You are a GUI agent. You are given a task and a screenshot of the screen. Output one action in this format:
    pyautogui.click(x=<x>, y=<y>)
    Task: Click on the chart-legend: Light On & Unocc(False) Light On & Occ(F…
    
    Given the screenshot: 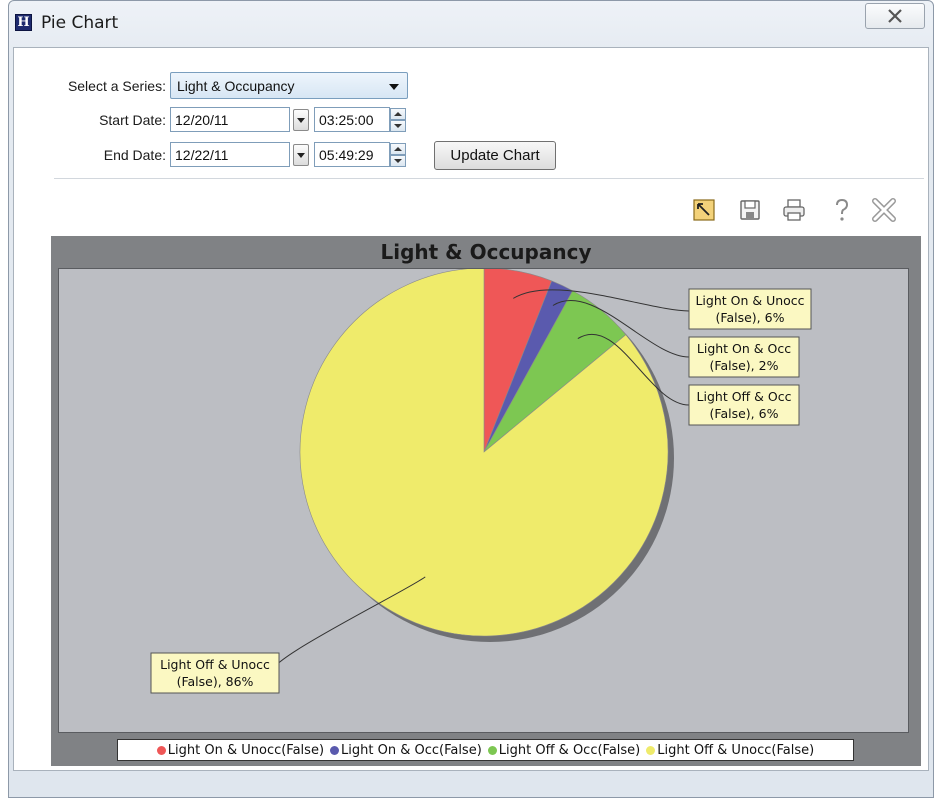 What is the action you would take?
    pyautogui.click(x=485, y=750)
    